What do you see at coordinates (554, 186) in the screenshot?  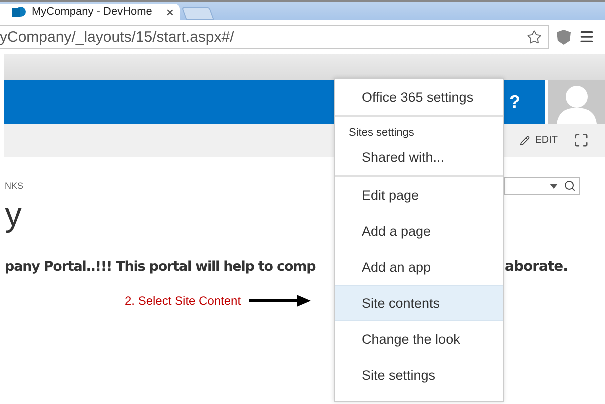 I see `caret-icon` at bounding box center [554, 186].